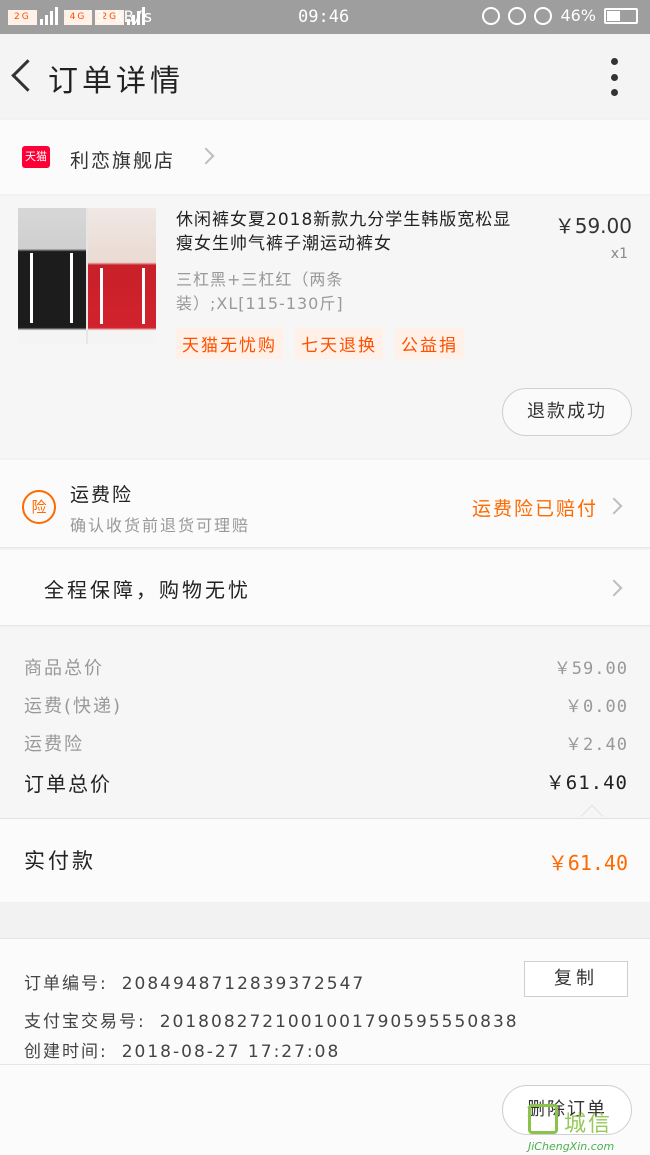 This screenshot has width=650, height=1155. I want to click on status-bar: 2G 4G 2G 3 kB/s 09:46 46%, so click(325, 17).